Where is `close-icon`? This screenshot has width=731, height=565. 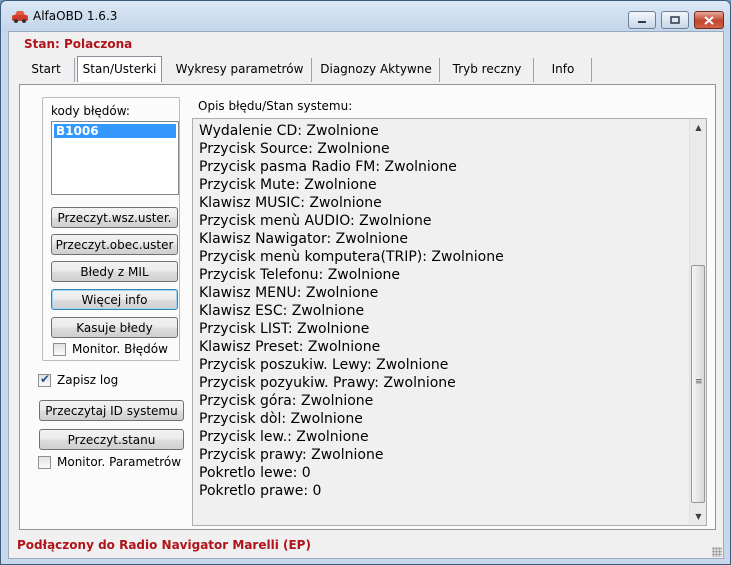 close-icon is located at coordinates (709, 20).